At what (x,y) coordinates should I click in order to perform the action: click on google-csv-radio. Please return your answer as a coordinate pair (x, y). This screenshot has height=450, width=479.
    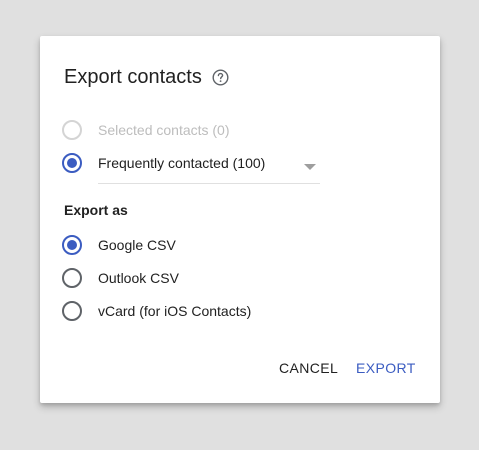
    Looking at the image, I should click on (72, 245).